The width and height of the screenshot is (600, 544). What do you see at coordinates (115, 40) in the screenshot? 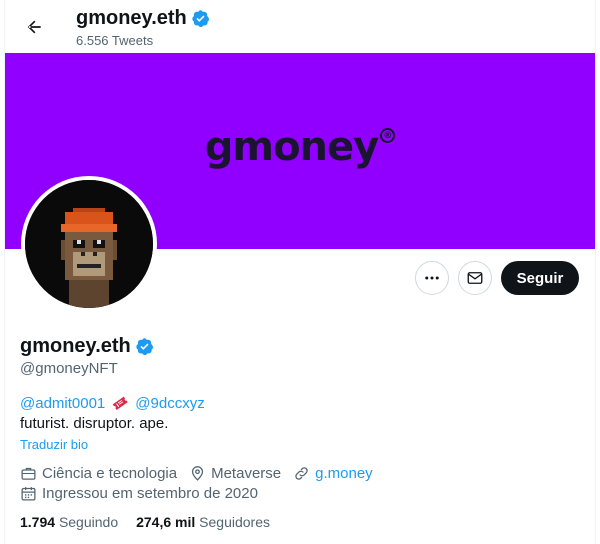
I see `tweet-count: 6.556 Tweets` at bounding box center [115, 40].